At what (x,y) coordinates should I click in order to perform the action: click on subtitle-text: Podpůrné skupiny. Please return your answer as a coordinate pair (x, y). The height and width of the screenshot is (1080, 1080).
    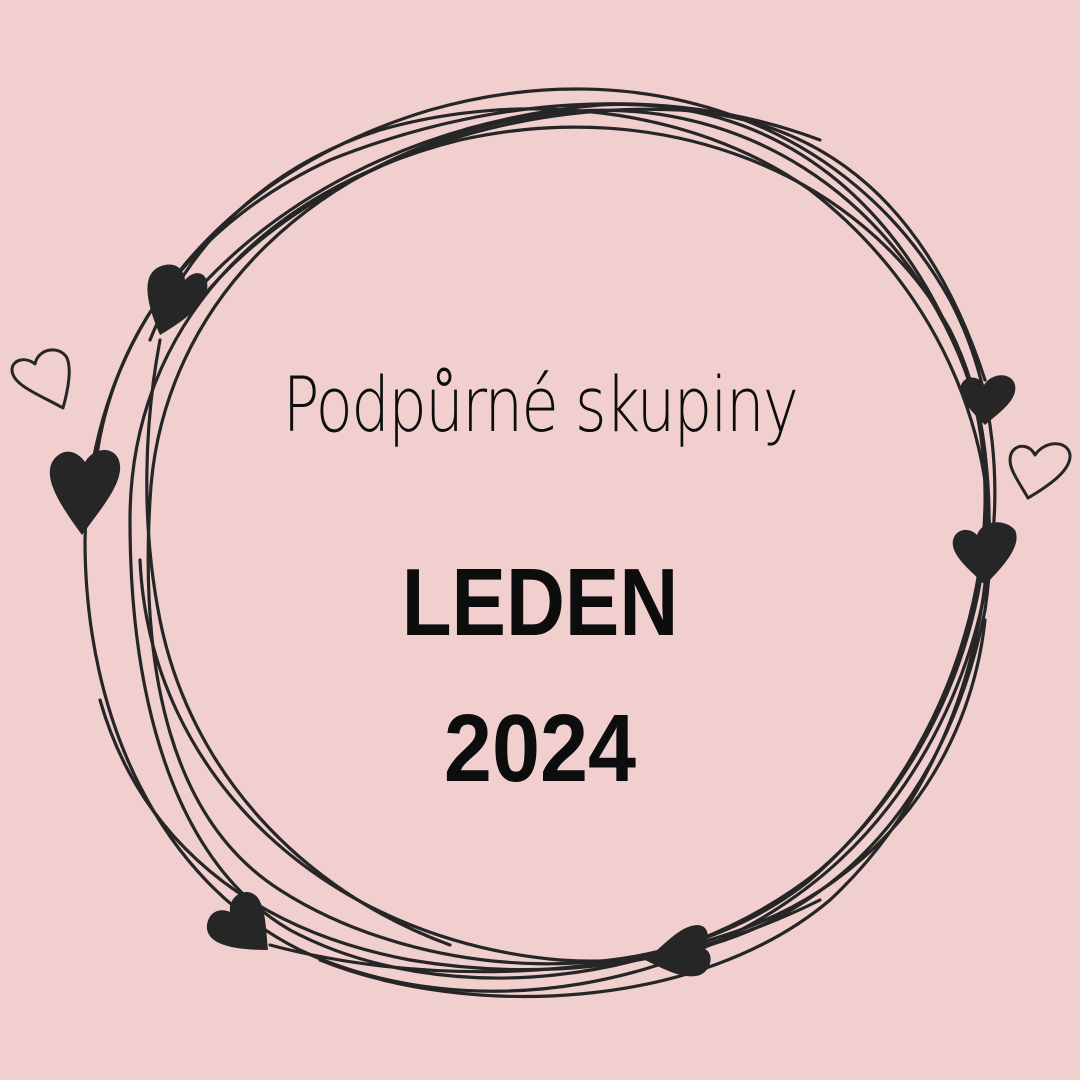
    Looking at the image, I should click on (540, 404).